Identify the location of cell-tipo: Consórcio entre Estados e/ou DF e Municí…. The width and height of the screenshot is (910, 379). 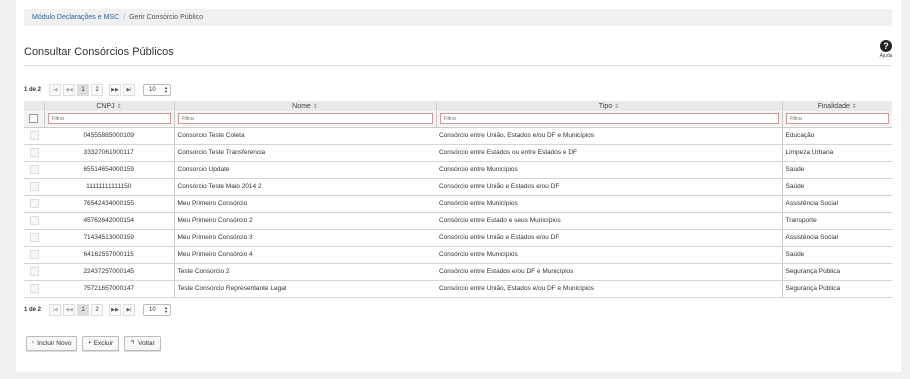
(609, 272).